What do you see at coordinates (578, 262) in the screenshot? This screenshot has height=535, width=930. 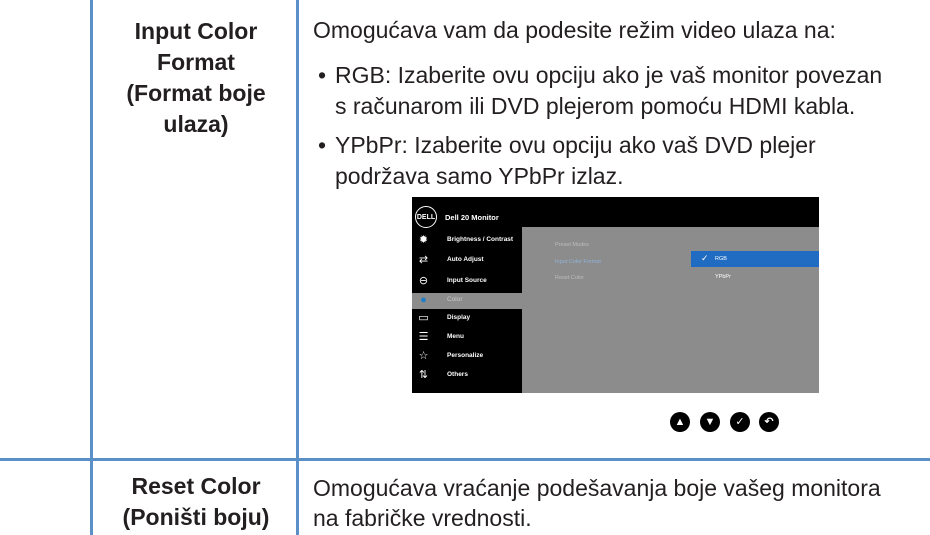 I see `osd-submenu-input-color-format: Input Color Format` at bounding box center [578, 262].